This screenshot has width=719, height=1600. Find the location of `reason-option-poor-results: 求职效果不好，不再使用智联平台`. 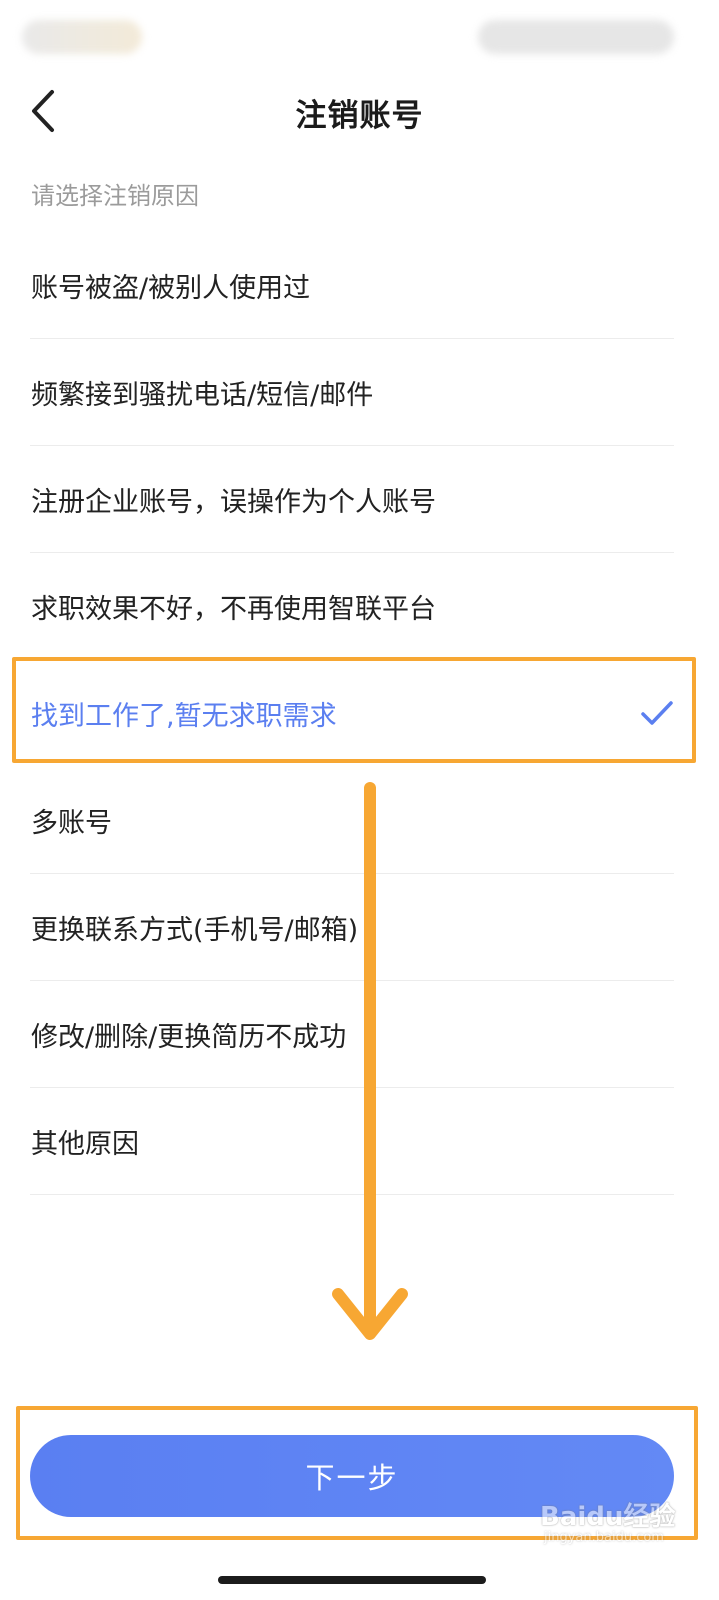

reason-option-poor-results: 求职效果不好，不再使用智联平台 is located at coordinates (359, 606).